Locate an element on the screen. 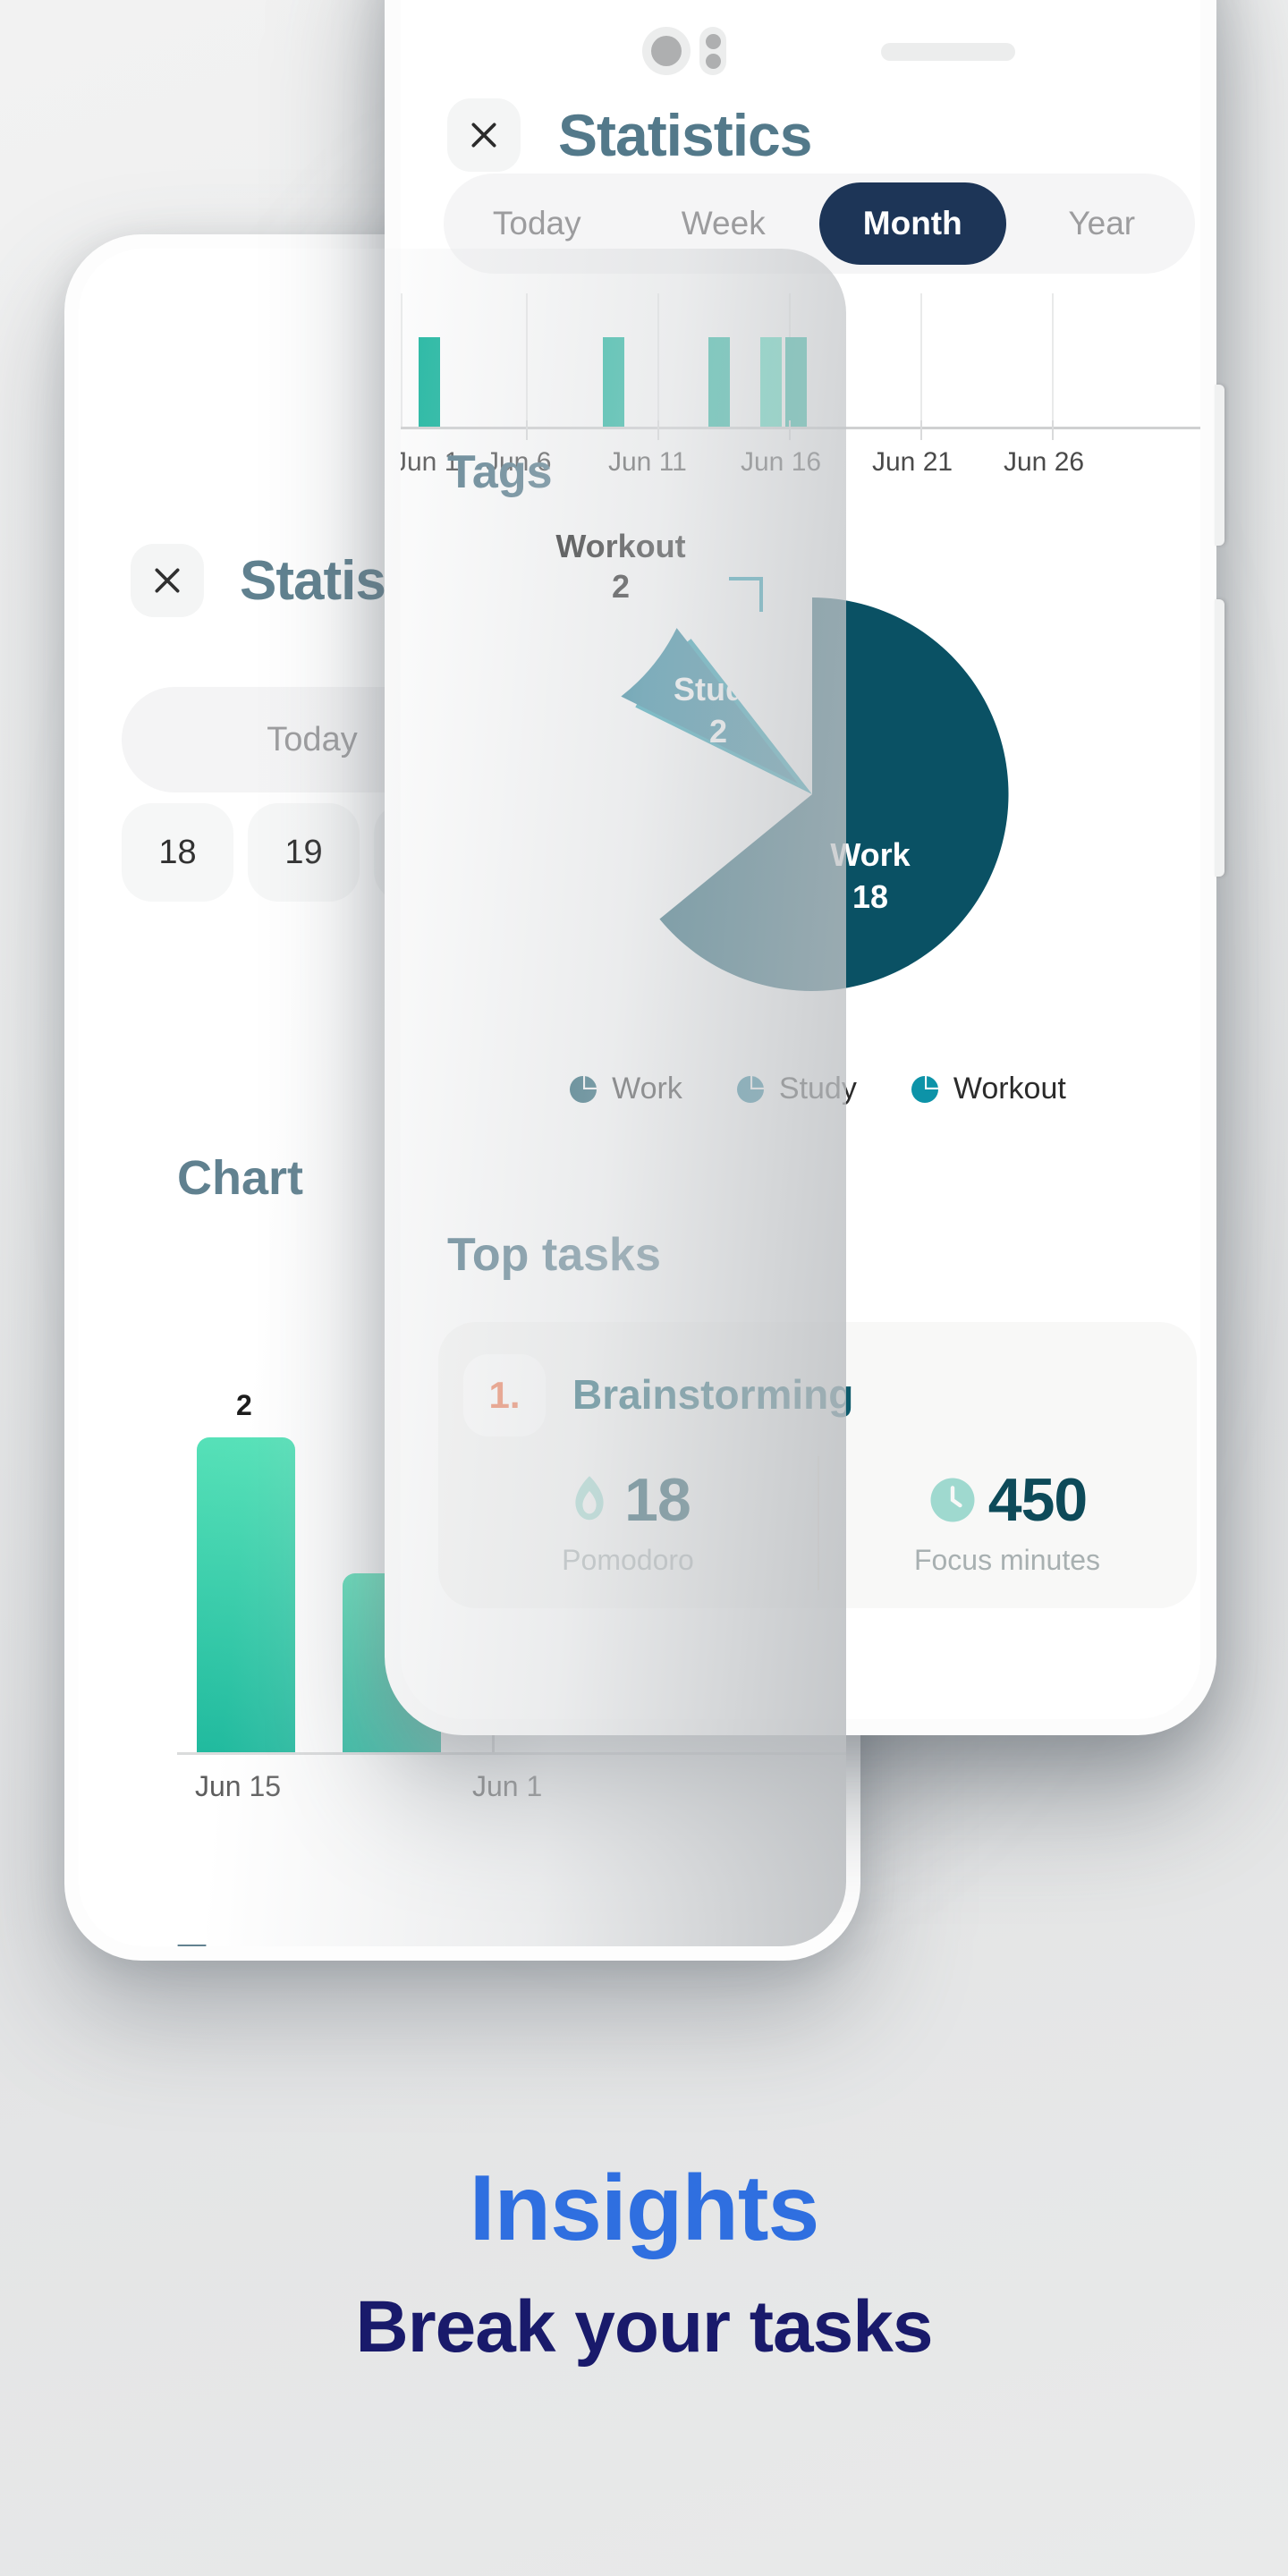 The width and height of the screenshot is (1288, 2576). flame-icon is located at coordinates (589, 1498).